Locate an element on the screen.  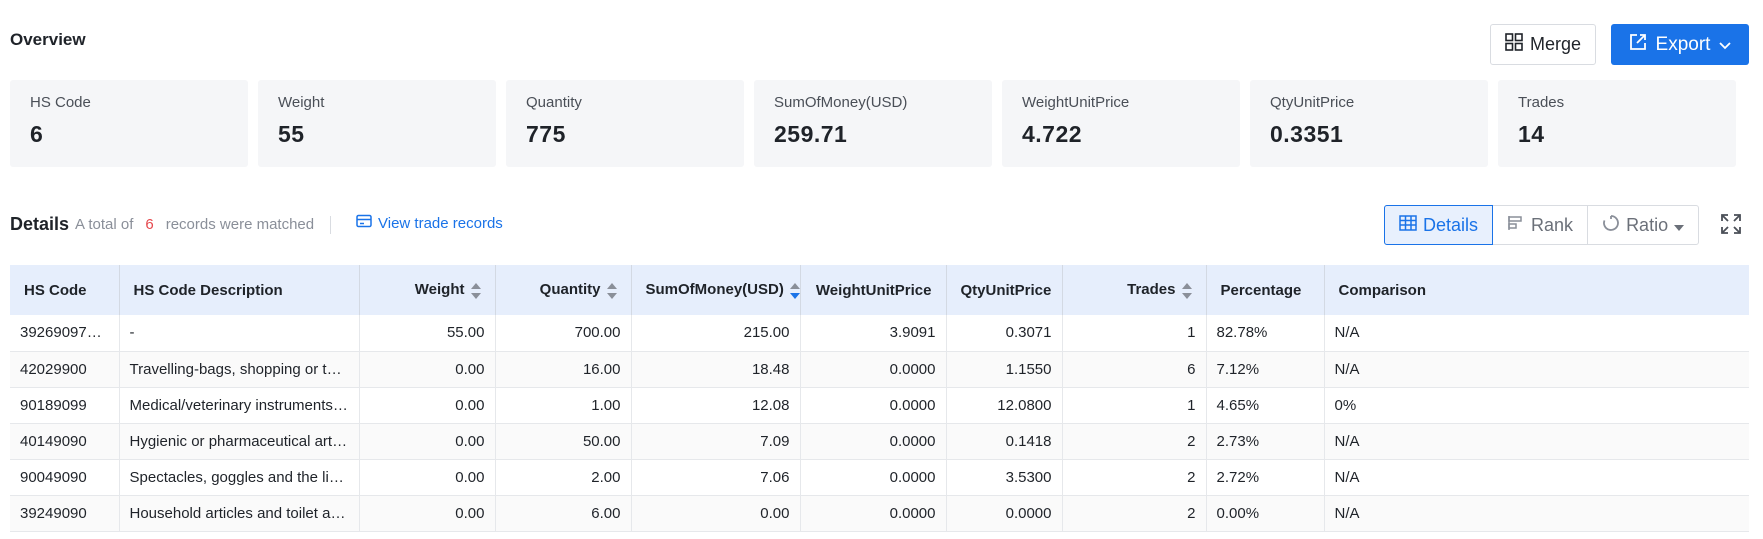
card-weight-unit-price: WeightUnitPrice 4.722 is located at coordinates (1121, 123).